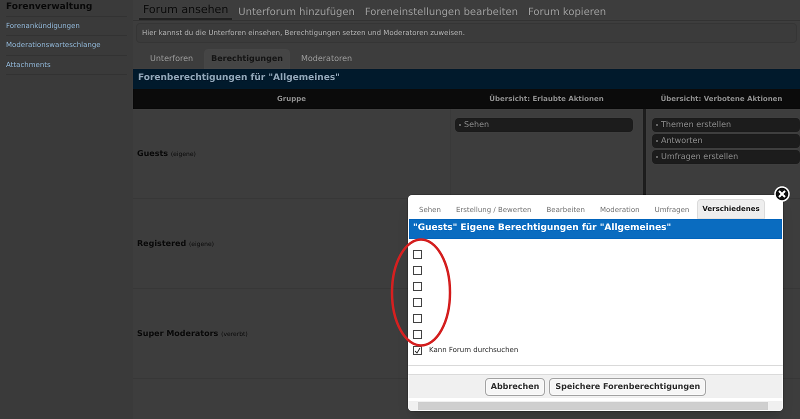 The height and width of the screenshot is (419, 800). What do you see at coordinates (327, 59) in the screenshot?
I see `sub-tab: Moderatoren` at bounding box center [327, 59].